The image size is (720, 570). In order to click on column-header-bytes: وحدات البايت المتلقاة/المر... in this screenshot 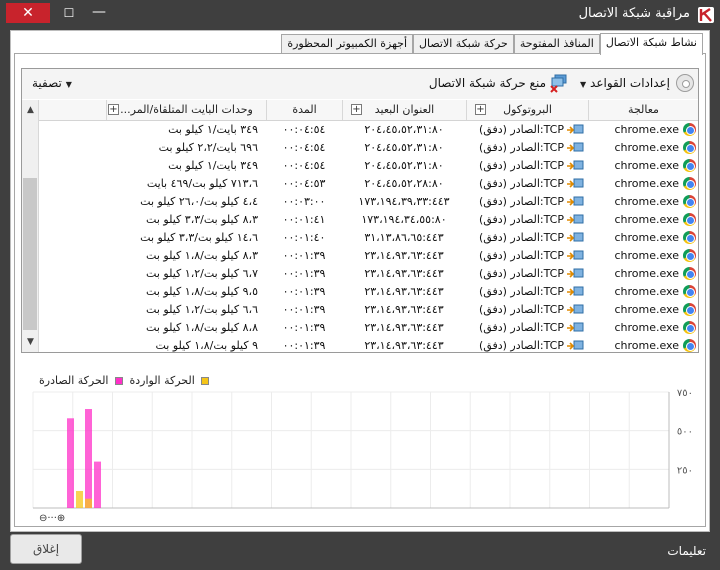, I will do `click(186, 110)`.